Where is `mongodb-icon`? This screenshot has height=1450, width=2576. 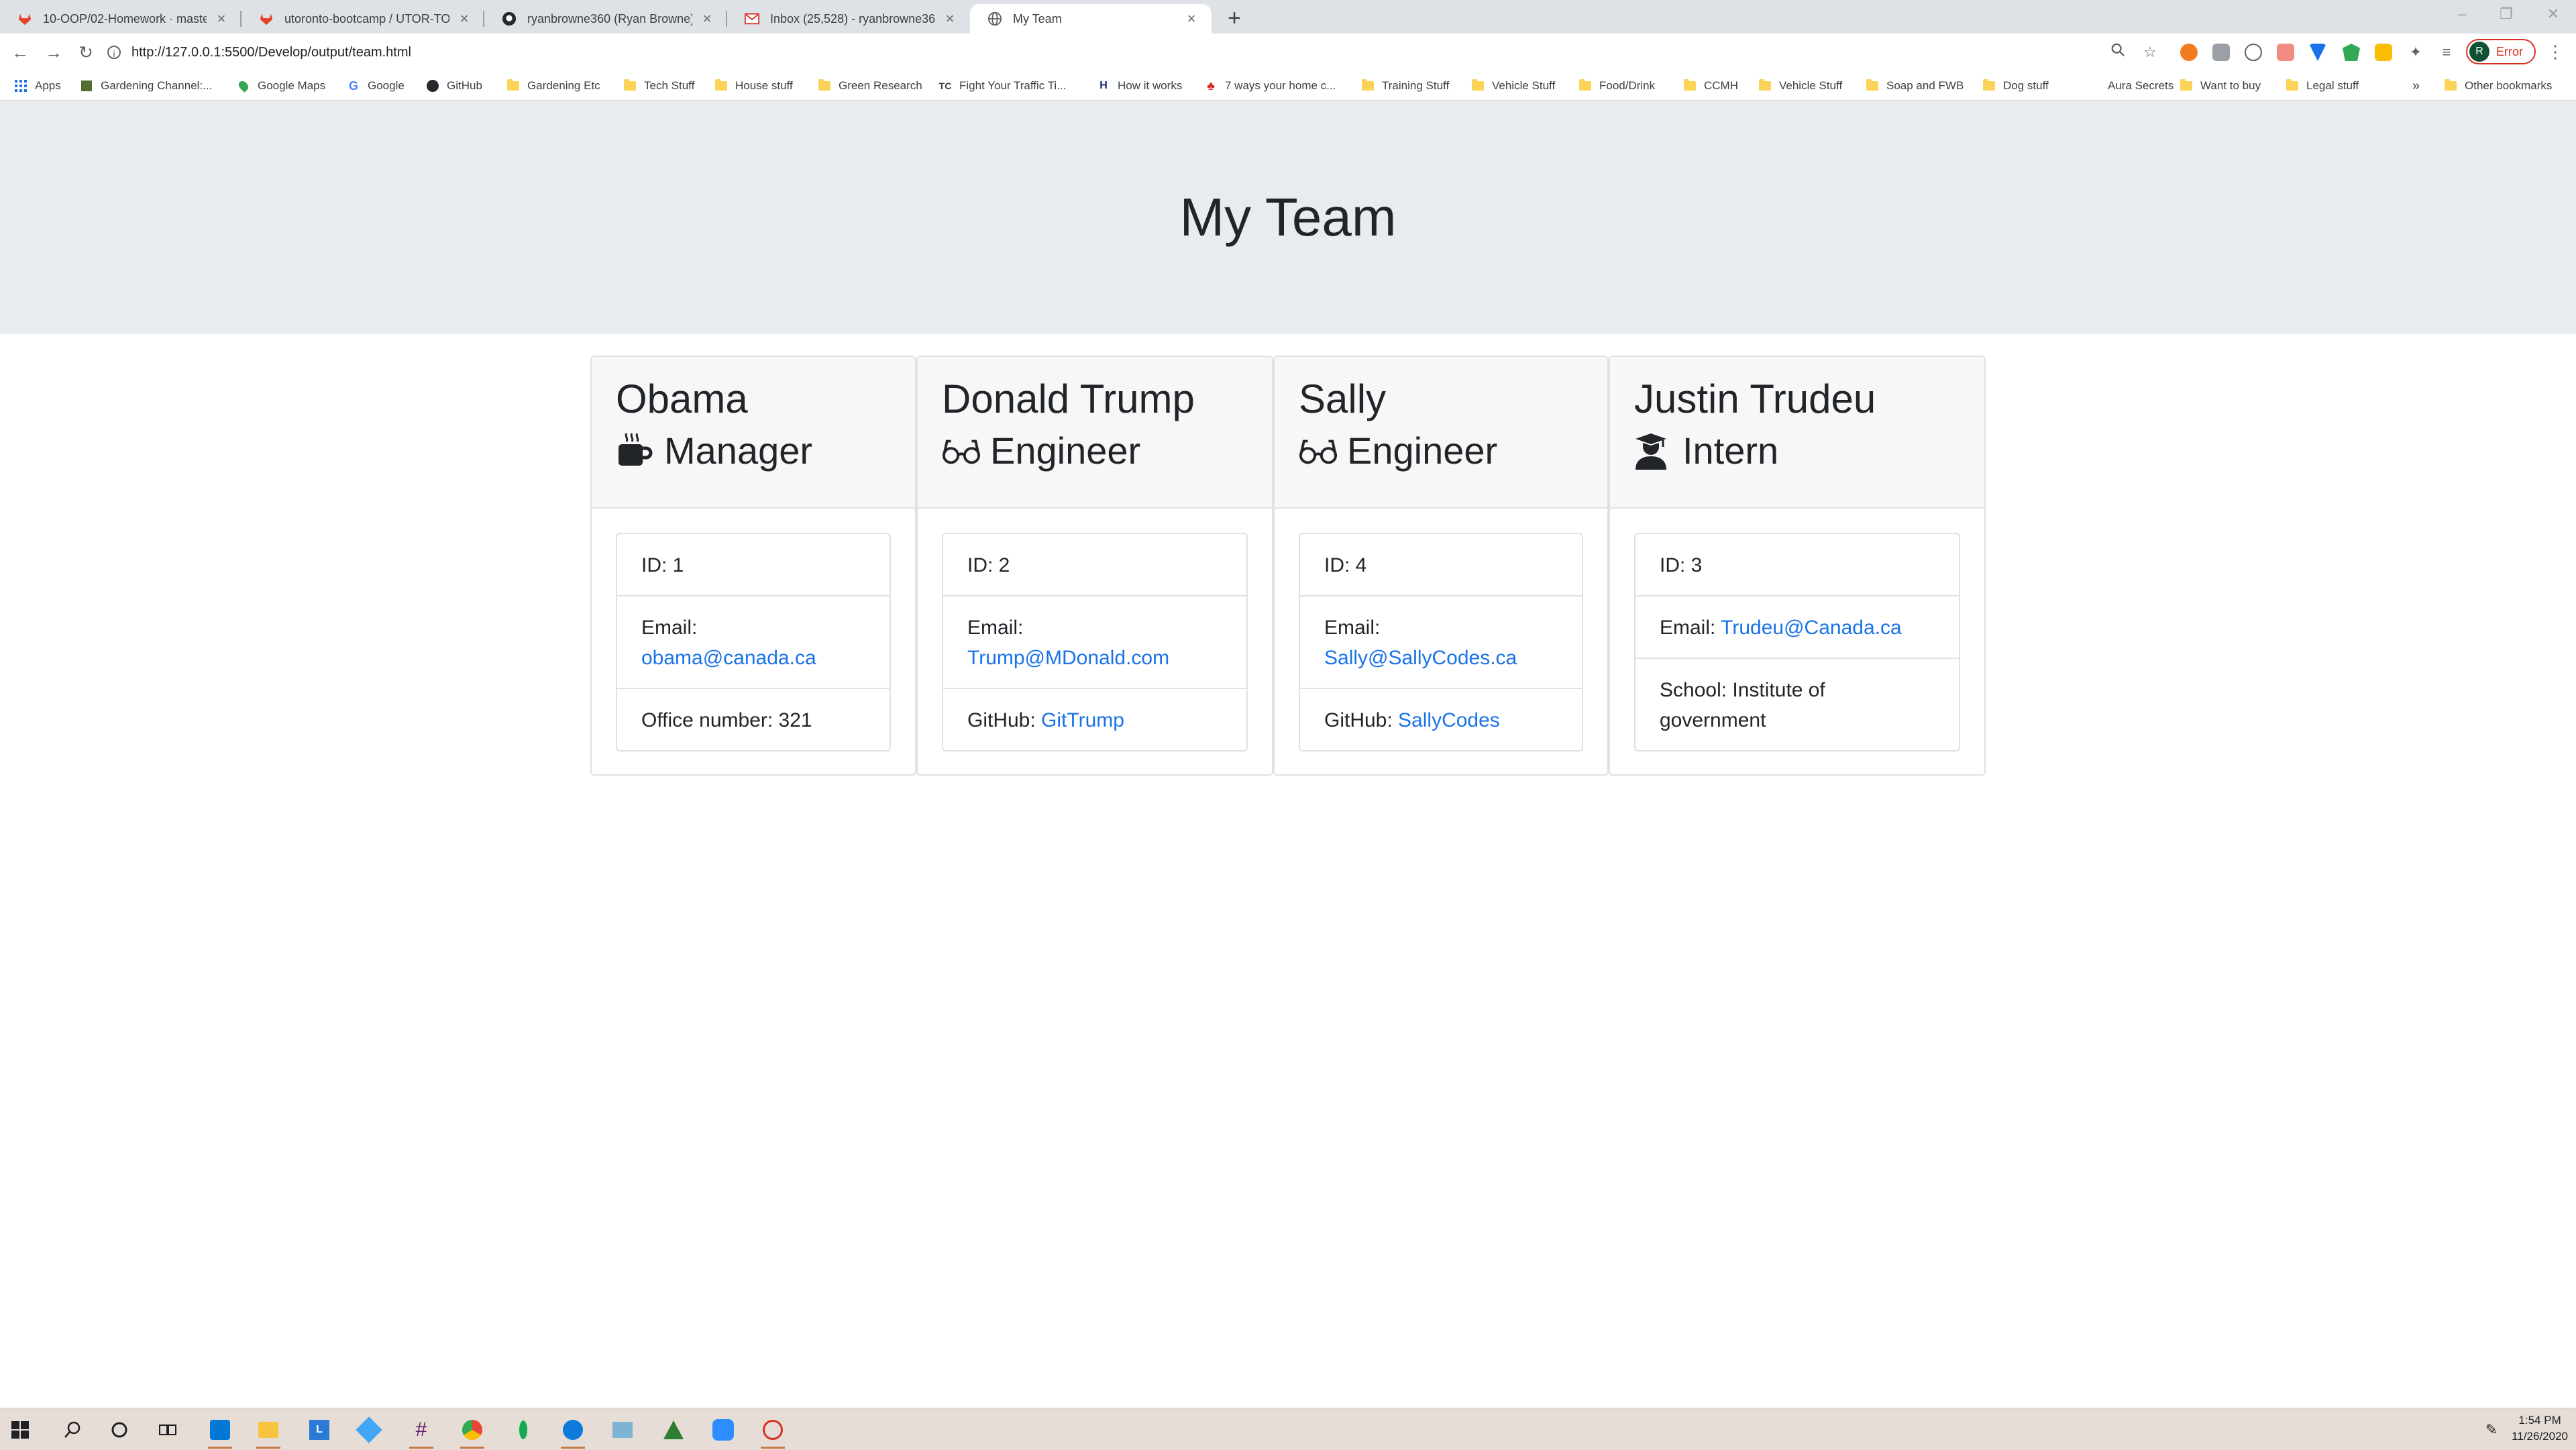
mongodb-icon is located at coordinates (523, 1429).